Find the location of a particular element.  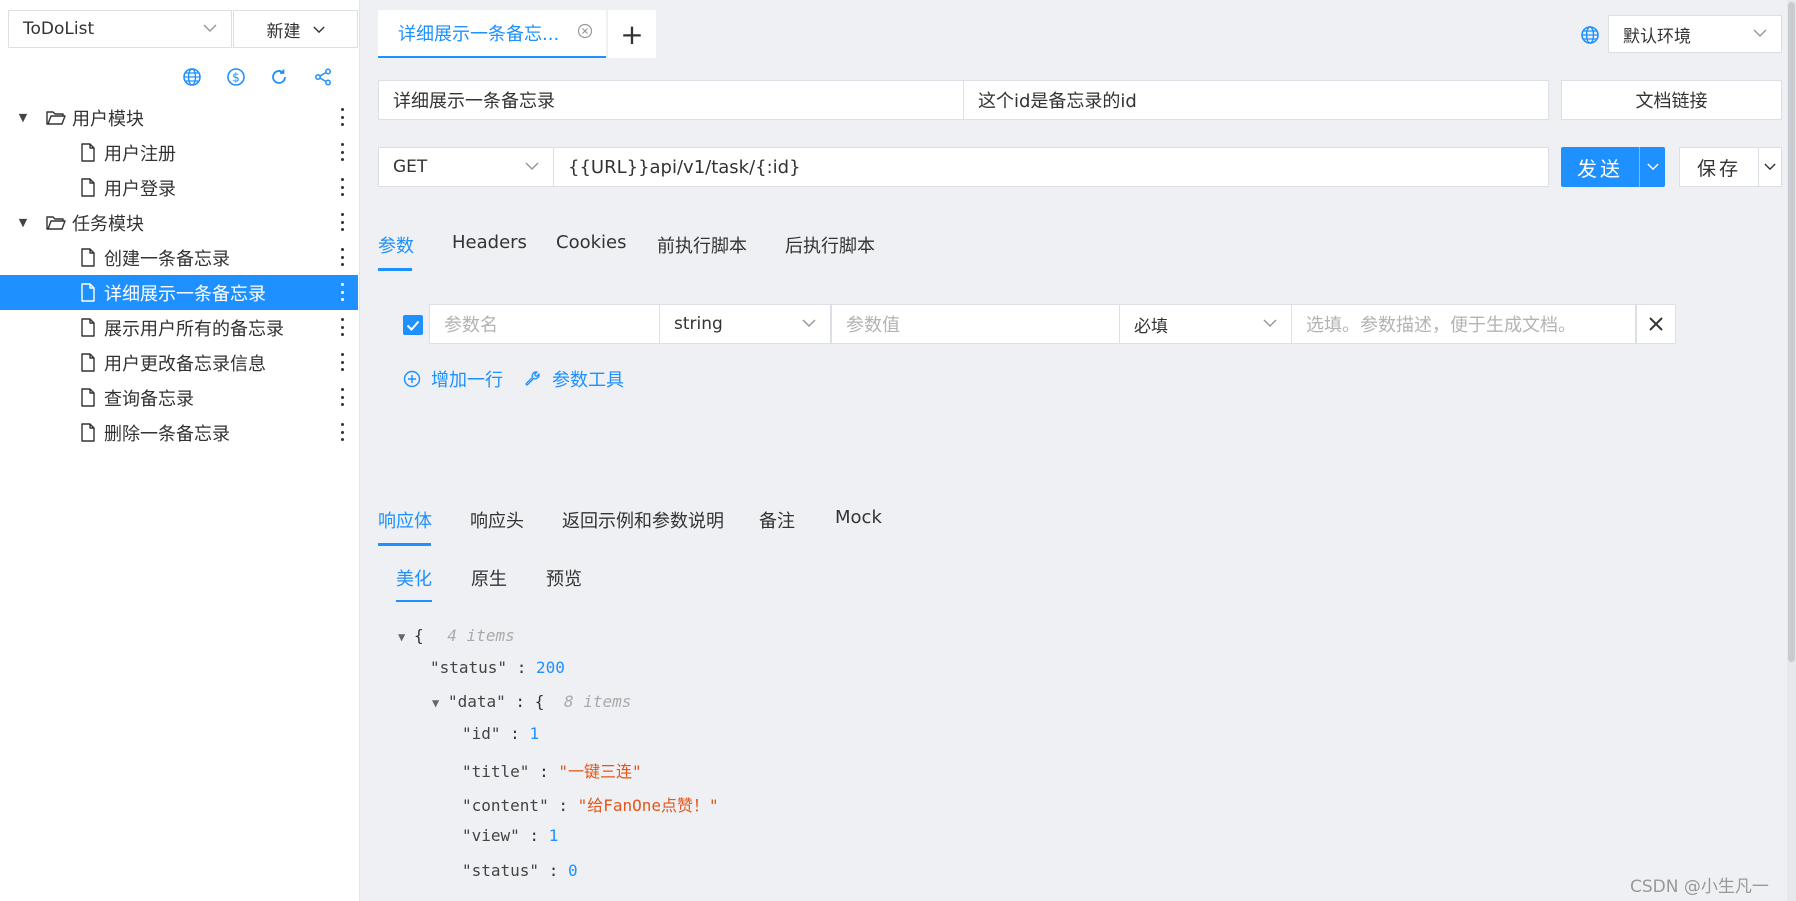

env-select-value: 默认环境 is located at coordinates (1657, 36).